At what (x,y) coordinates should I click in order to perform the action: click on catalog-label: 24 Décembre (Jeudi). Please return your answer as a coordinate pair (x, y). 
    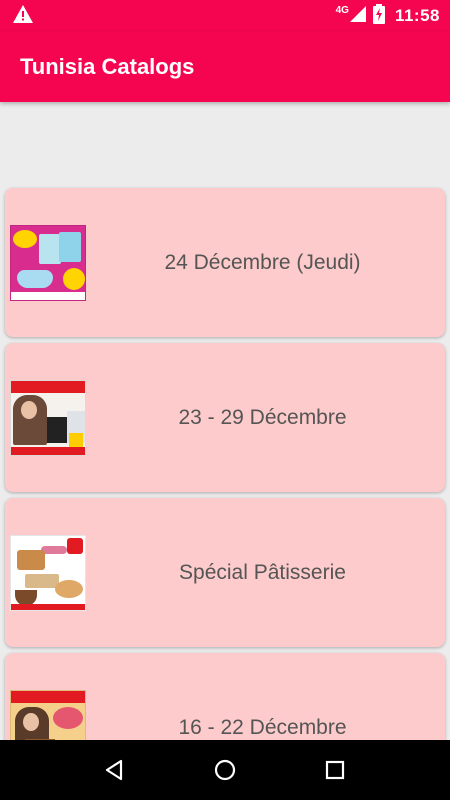
    Looking at the image, I should click on (262, 262).